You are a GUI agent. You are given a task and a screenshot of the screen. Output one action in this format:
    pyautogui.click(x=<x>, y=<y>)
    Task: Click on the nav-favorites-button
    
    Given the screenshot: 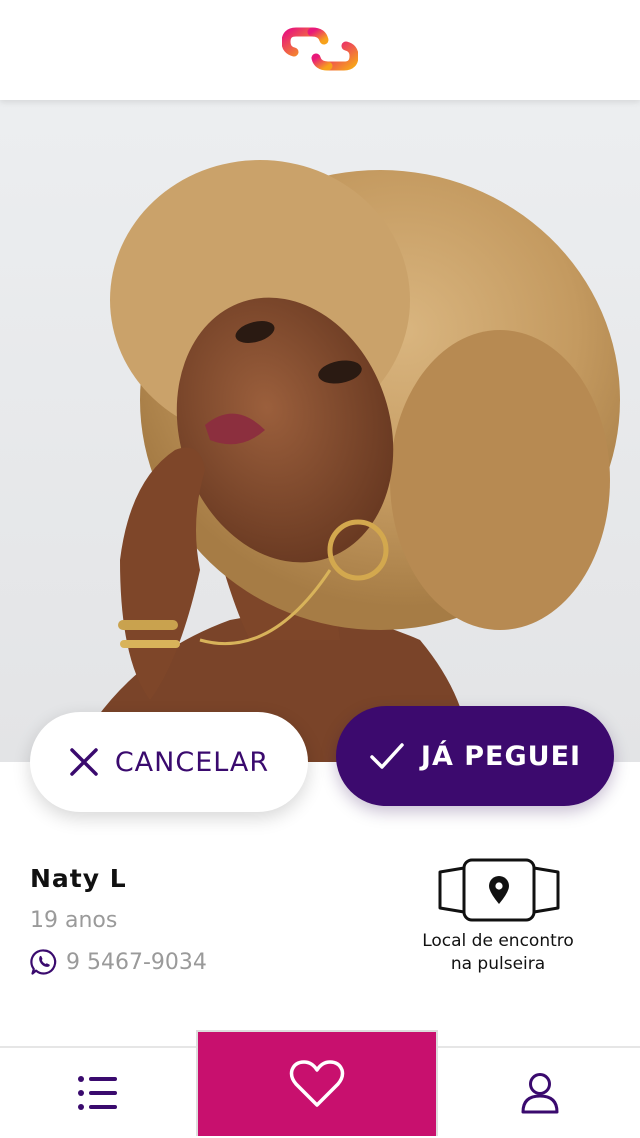 What is the action you would take?
    pyautogui.click(x=317, y=1083)
    